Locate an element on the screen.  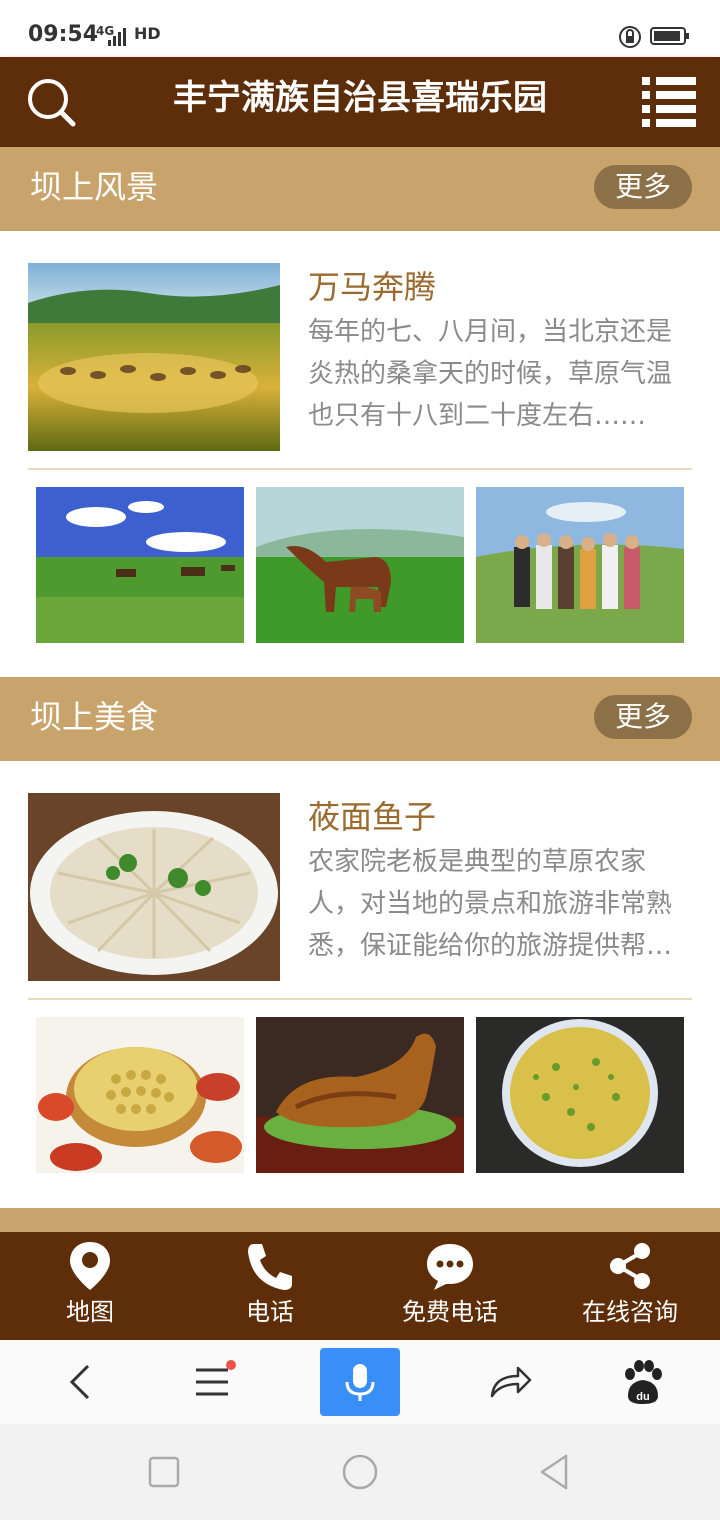
back-arrow-icon is located at coordinates (80, 1382).